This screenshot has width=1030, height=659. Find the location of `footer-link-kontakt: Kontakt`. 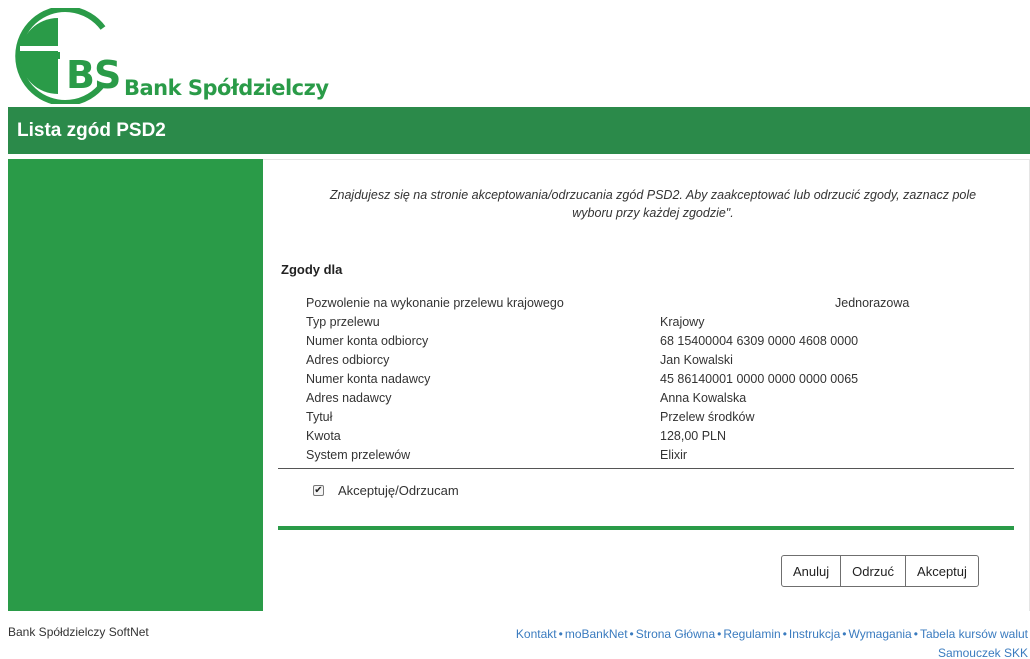

footer-link-kontakt: Kontakt is located at coordinates (536, 634).